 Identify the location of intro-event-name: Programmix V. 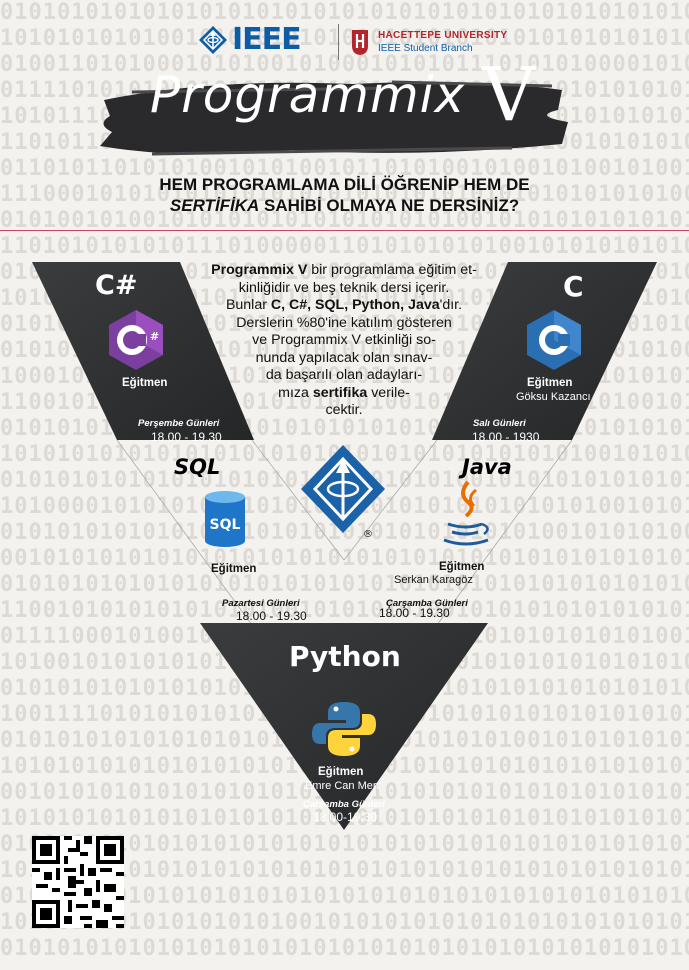
(259, 270).